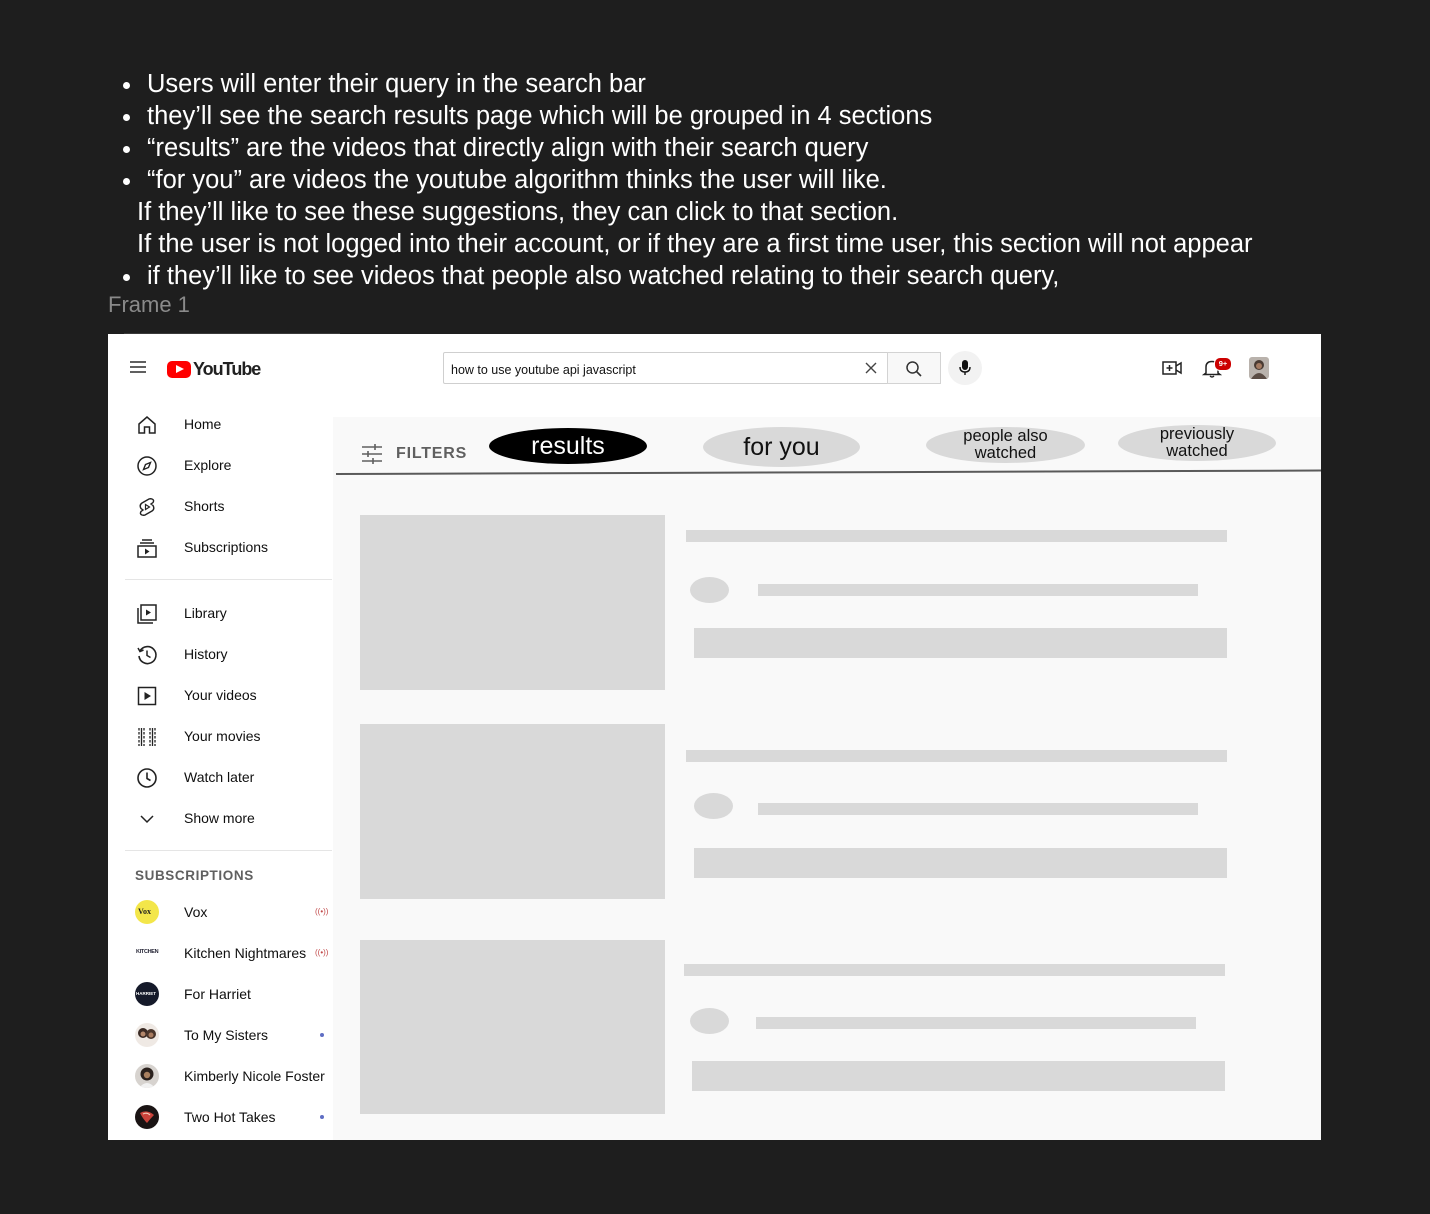  I want to click on sidebar-item-watch-later: Watch later, so click(220, 777).